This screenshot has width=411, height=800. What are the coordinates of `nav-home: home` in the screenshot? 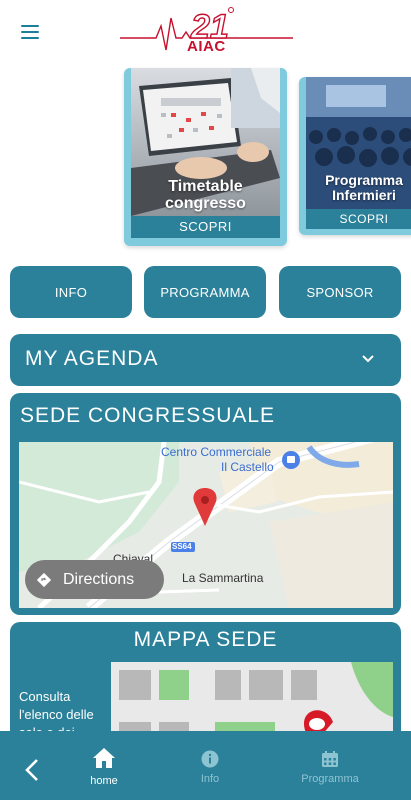 It's located at (104, 768).